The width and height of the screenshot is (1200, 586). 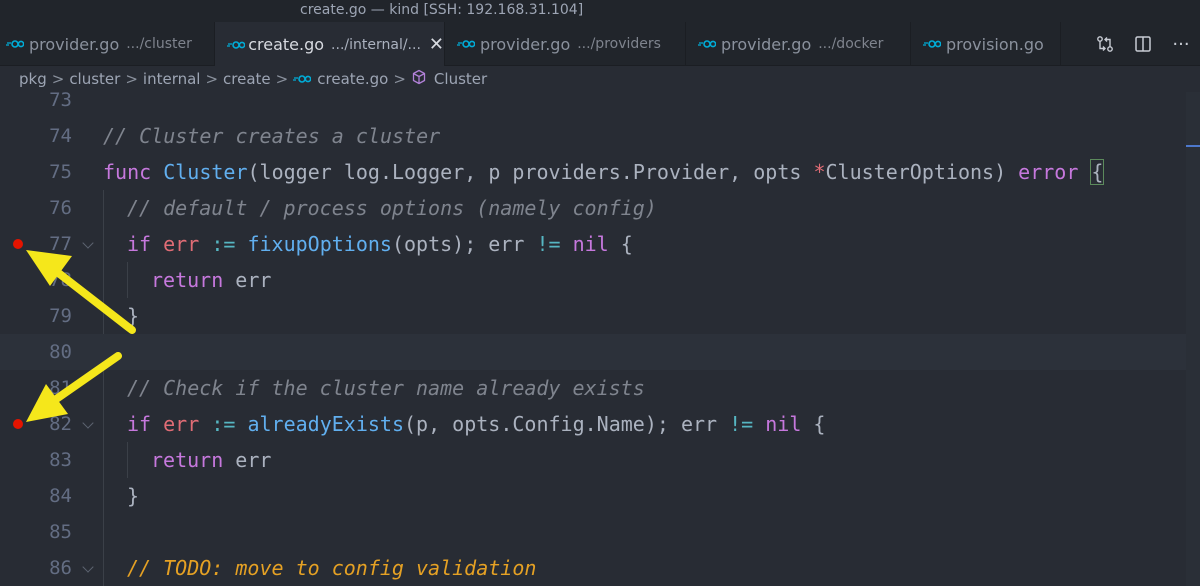 What do you see at coordinates (1181, 44) in the screenshot?
I see `more-actions-icon: ···` at bounding box center [1181, 44].